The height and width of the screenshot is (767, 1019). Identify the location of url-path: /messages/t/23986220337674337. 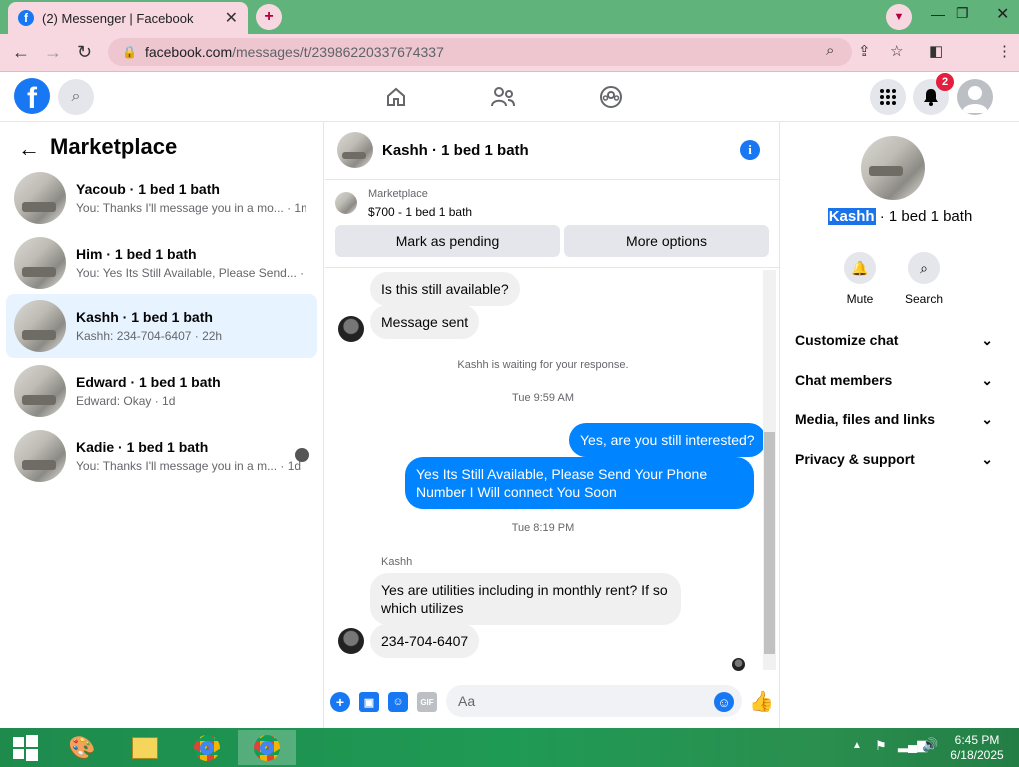
(338, 52).